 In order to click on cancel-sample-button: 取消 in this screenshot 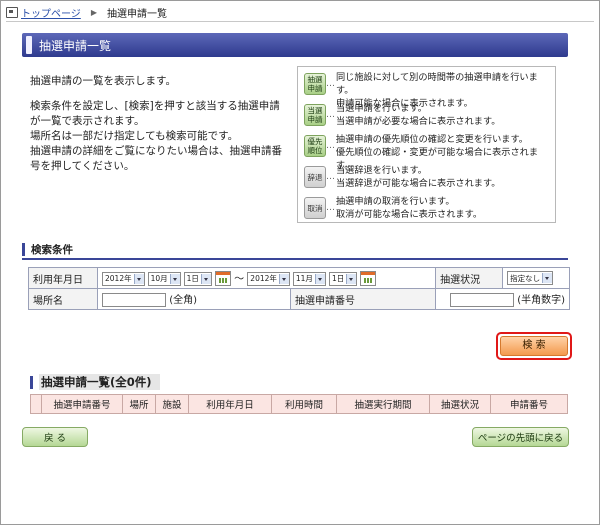, I will do `click(315, 208)`.